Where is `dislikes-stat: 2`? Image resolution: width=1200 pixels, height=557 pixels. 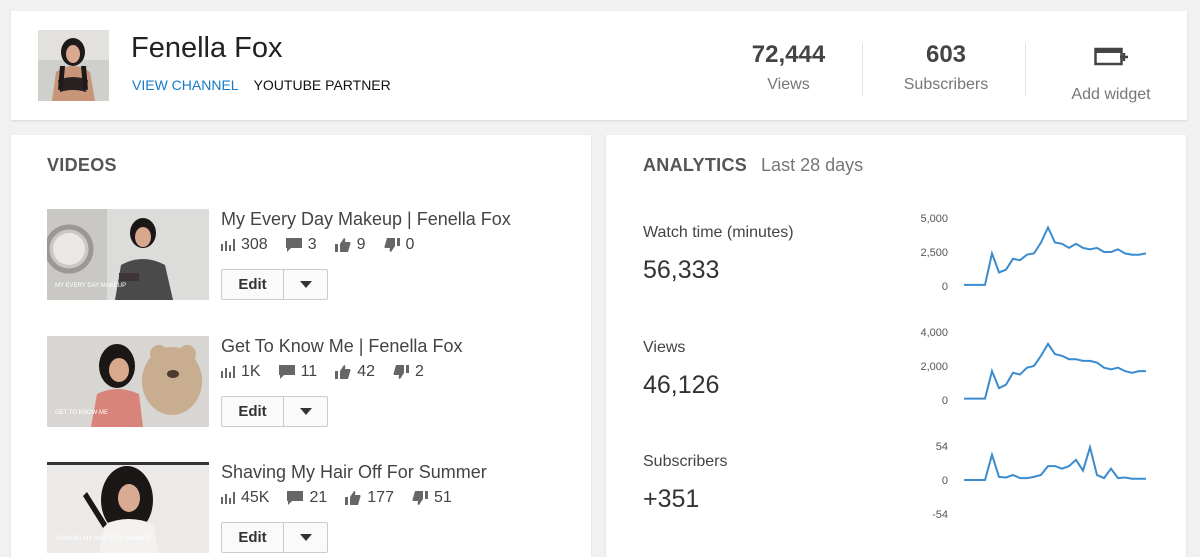 dislikes-stat: 2 is located at coordinates (408, 372).